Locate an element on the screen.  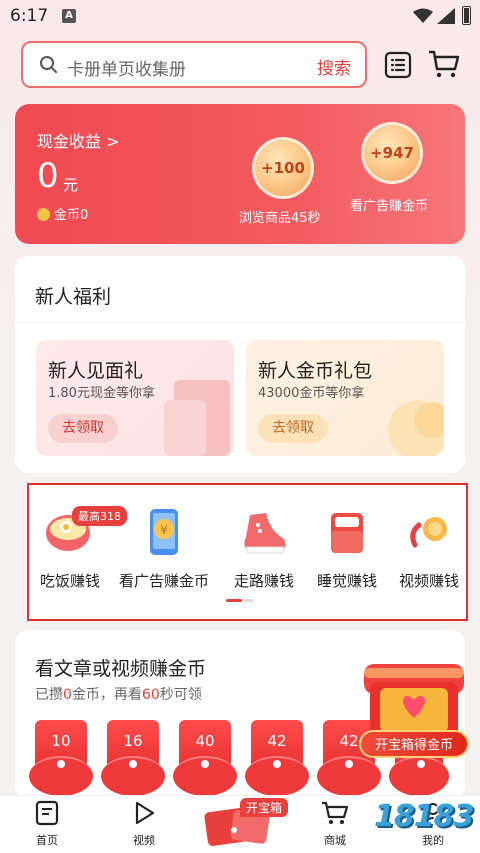
browse-reward-caption: 浏览商品45秒 is located at coordinates (280, 218).